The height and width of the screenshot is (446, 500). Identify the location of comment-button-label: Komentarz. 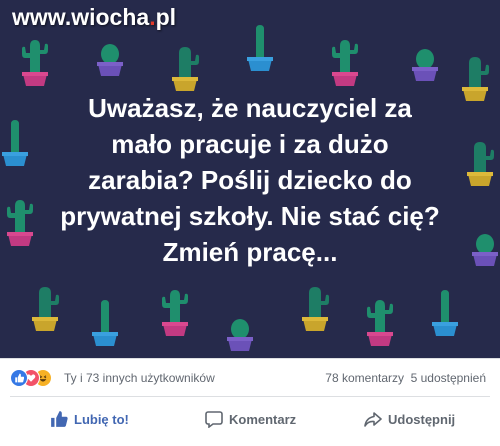
(263, 419).